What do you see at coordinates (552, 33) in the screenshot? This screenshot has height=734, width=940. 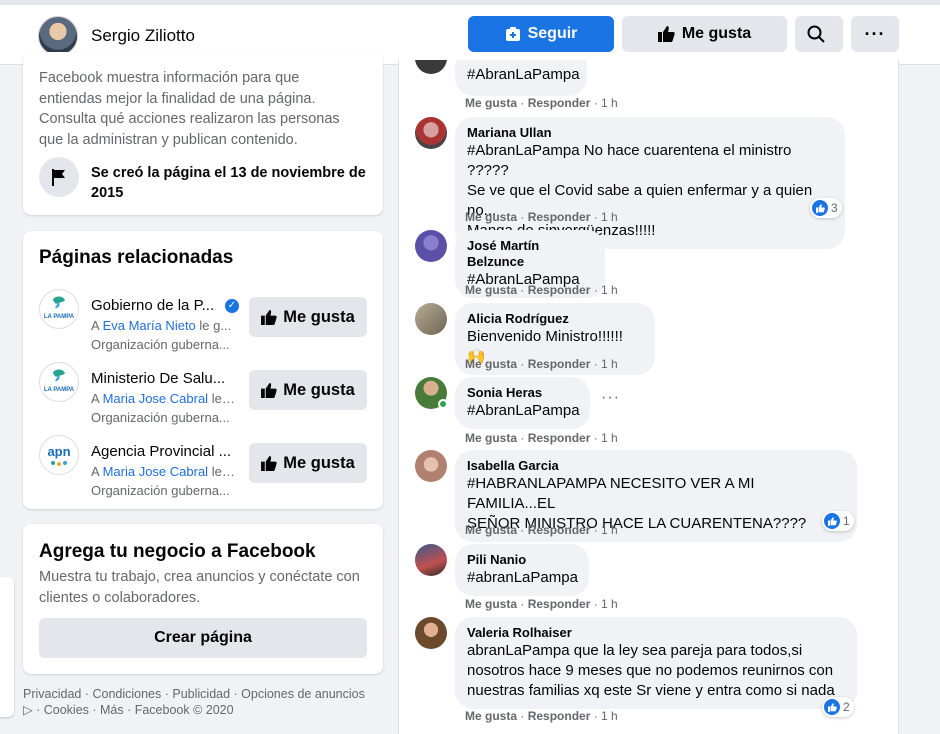 I see `follow-label: Seguir` at bounding box center [552, 33].